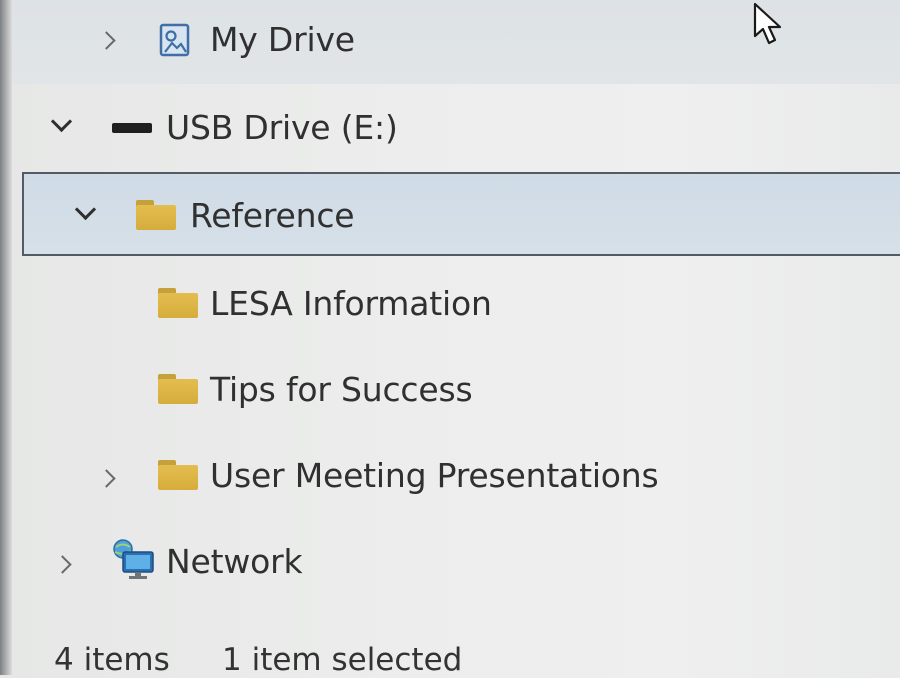  What do you see at coordinates (282, 39) in the screenshot?
I see `tree-item-label: My Drive` at bounding box center [282, 39].